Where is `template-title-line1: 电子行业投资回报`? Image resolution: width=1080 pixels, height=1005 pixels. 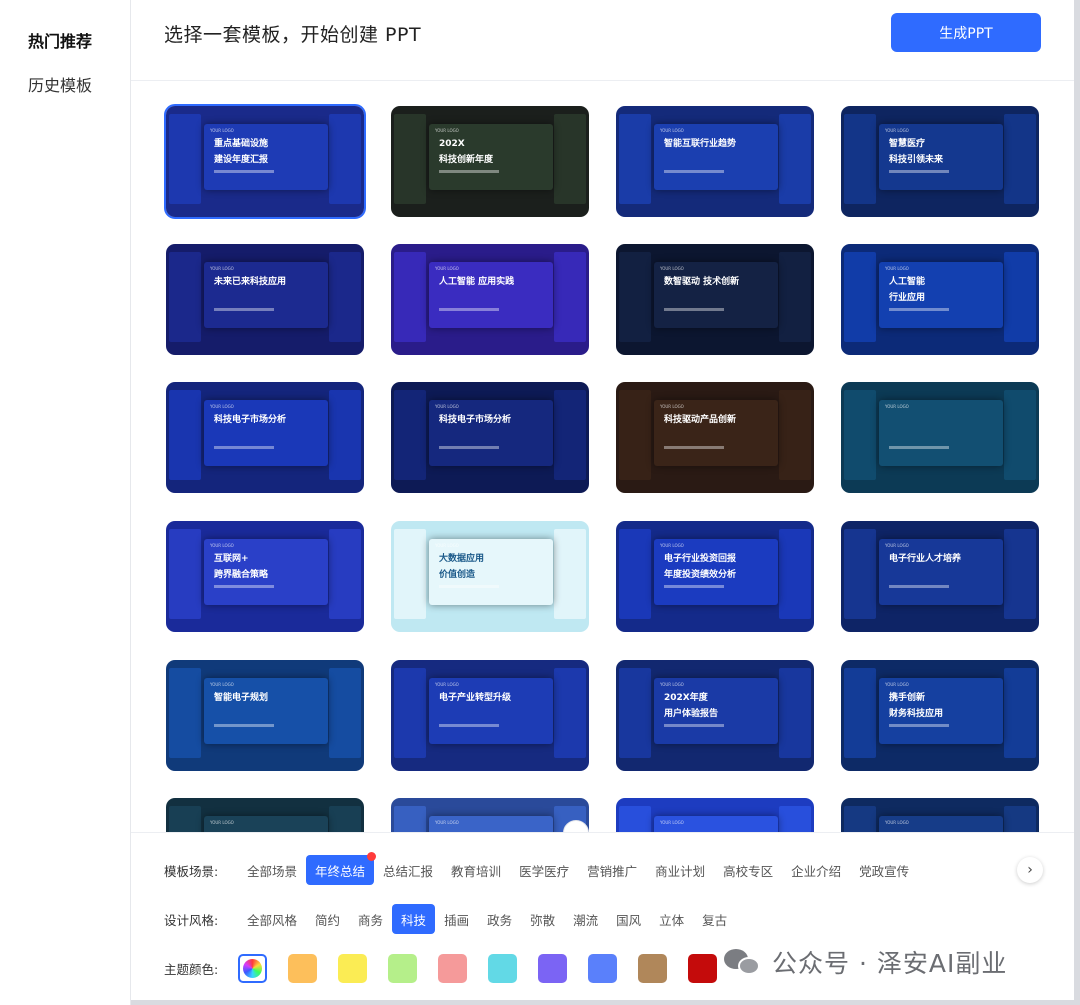 template-title-line1: 电子行业投资回报 is located at coordinates (700, 559).